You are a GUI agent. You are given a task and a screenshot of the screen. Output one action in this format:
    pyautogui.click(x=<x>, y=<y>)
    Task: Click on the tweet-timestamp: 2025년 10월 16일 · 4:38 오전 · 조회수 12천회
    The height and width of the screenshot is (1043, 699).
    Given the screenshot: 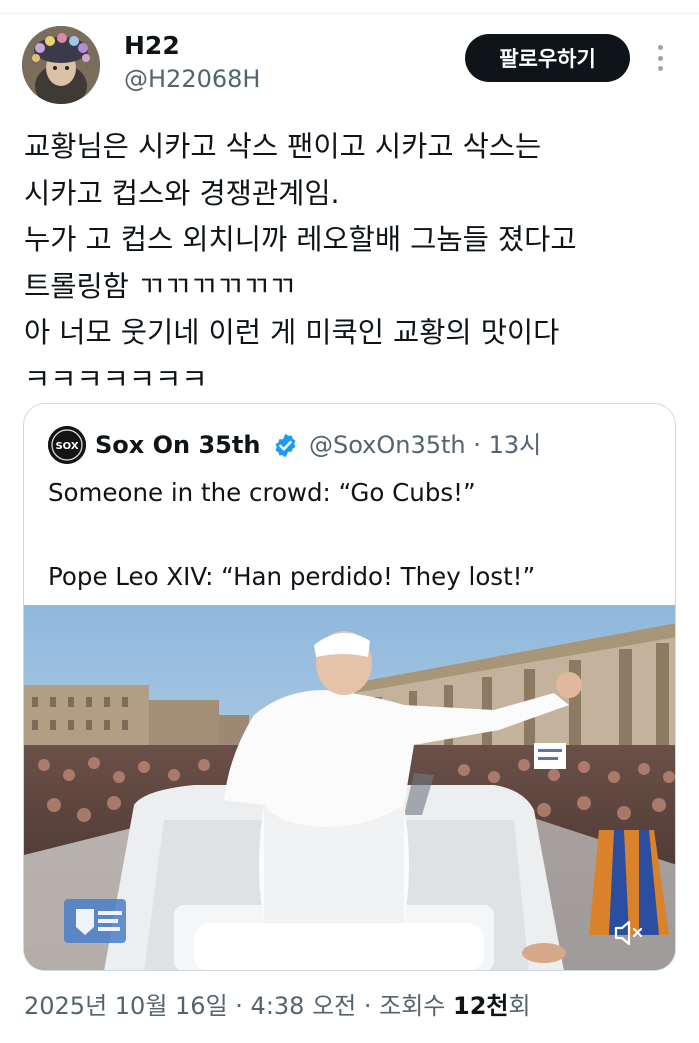 What is the action you would take?
    pyautogui.click(x=277, y=1006)
    